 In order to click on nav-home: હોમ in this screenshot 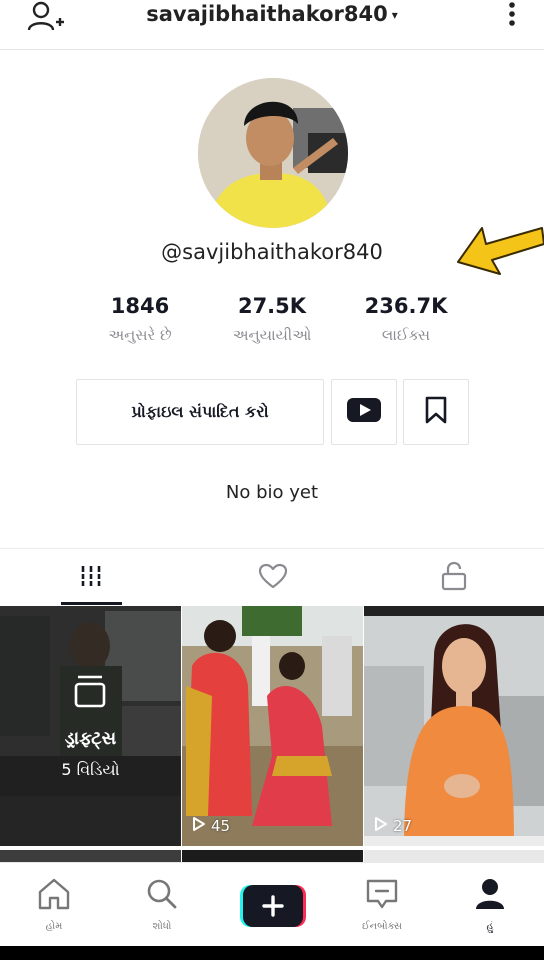, I will do `click(54, 905)`.